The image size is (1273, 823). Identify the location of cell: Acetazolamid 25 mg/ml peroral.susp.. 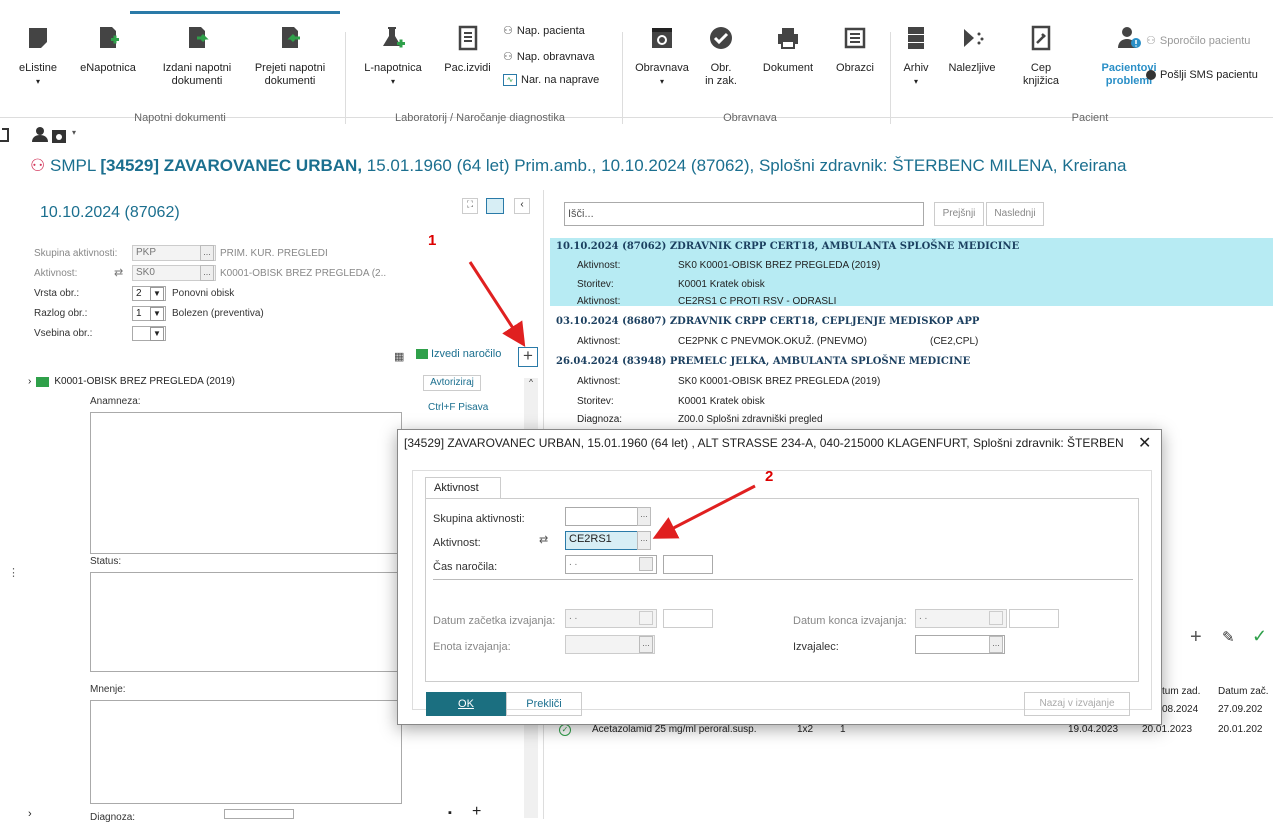
(674, 729).